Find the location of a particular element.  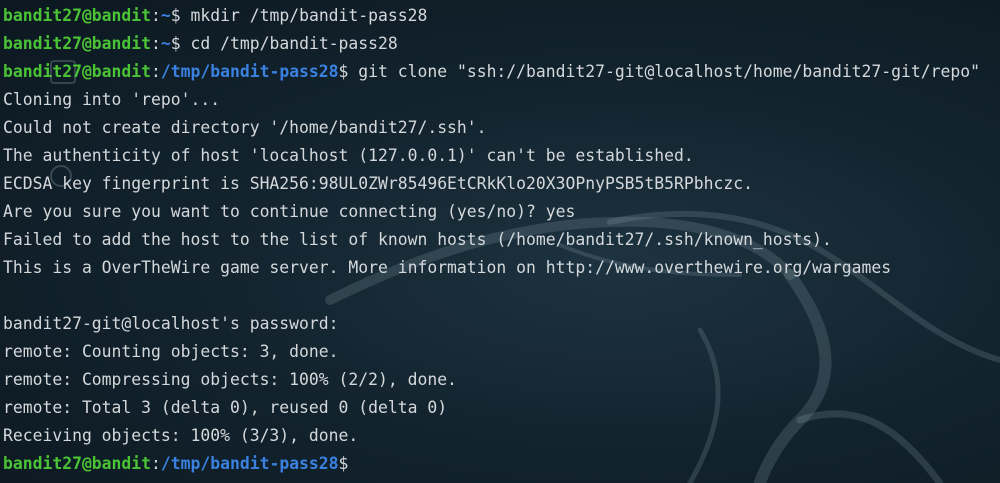

command-text: mkdir /tmp/bandit-pass28 is located at coordinates (309, 15).